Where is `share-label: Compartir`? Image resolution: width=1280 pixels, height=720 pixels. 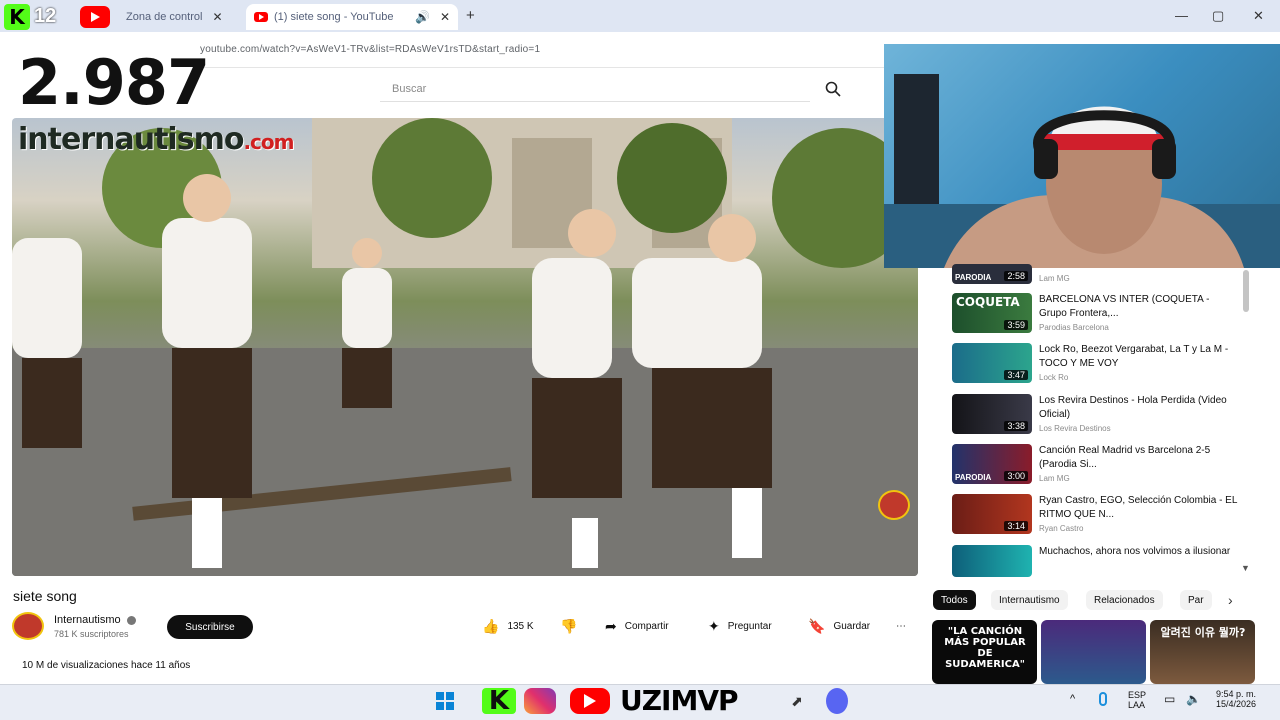
share-label: Compartir is located at coordinates (646, 626).